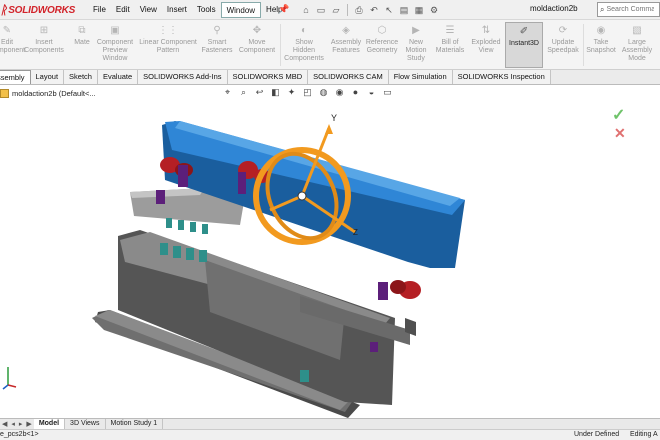 The height and width of the screenshot is (440, 660). I want to click on tab-motion-study: Motion Study 1, so click(135, 424).